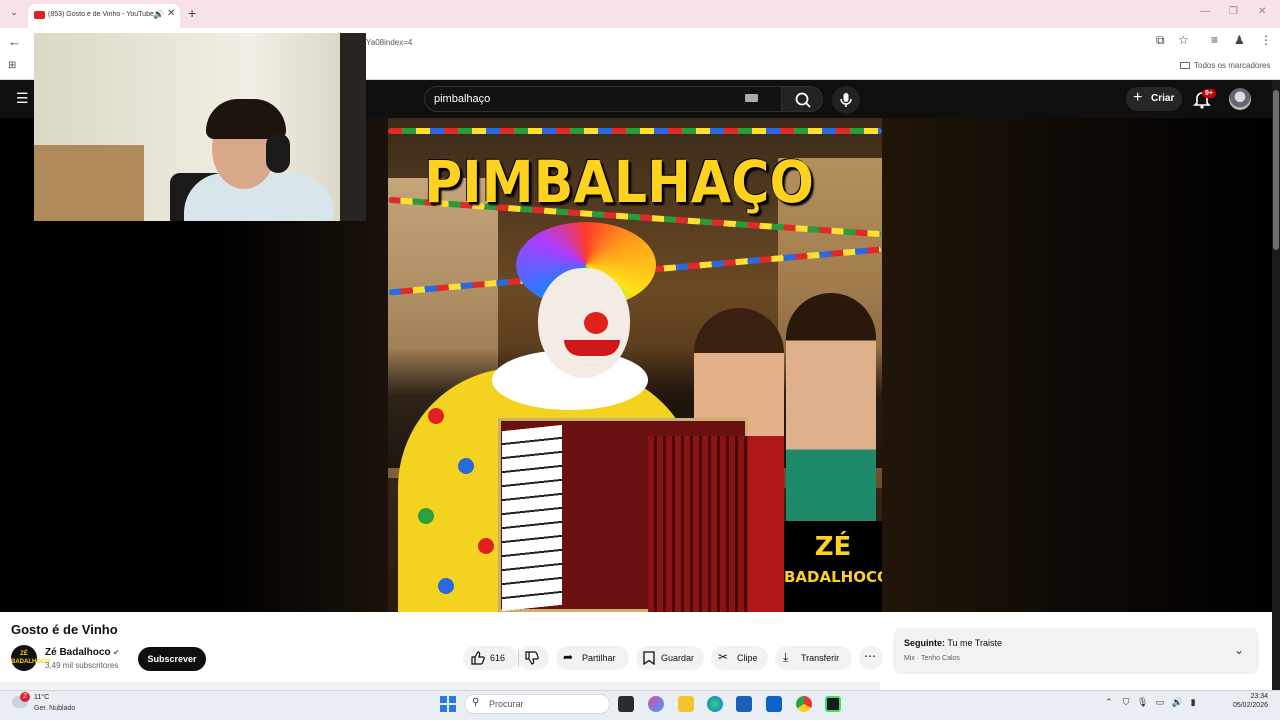  Describe the element at coordinates (619, 182) in the screenshot. I see `artwork-headline: PIMBALHAÇO` at that location.